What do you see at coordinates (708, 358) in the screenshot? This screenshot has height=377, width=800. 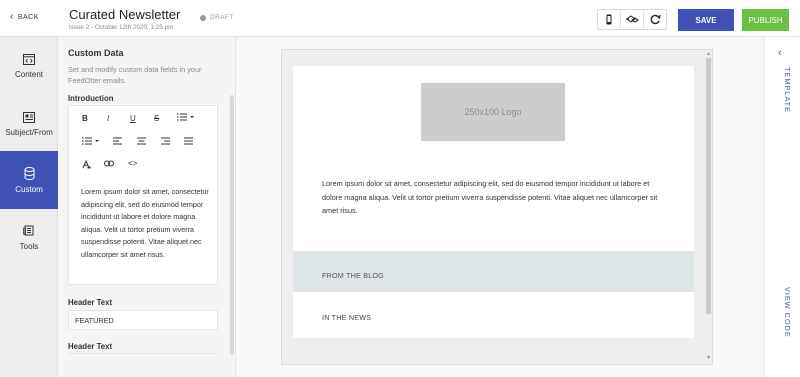 I see `scroll-down-icon: ▼` at bounding box center [708, 358].